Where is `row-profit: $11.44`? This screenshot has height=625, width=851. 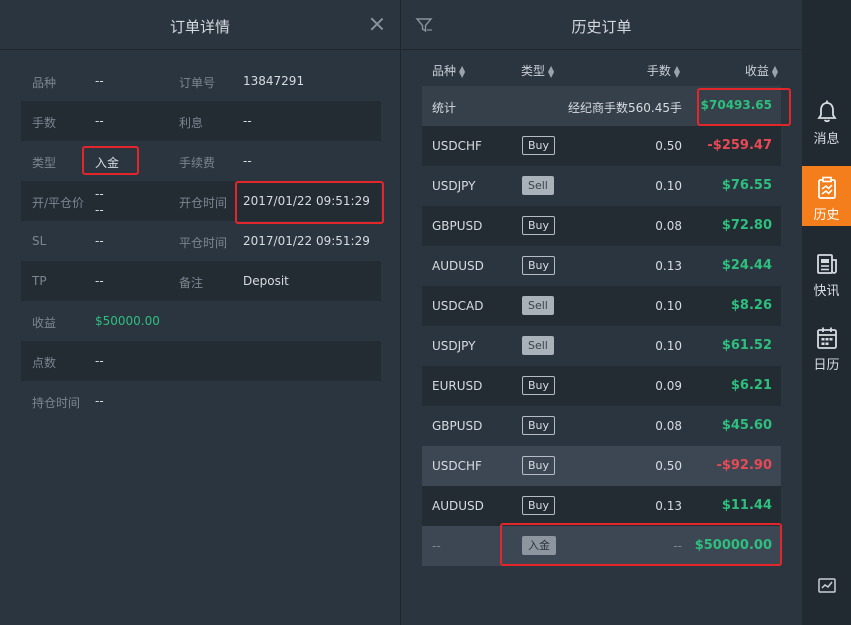 row-profit: $11.44 is located at coordinates (746, 505).